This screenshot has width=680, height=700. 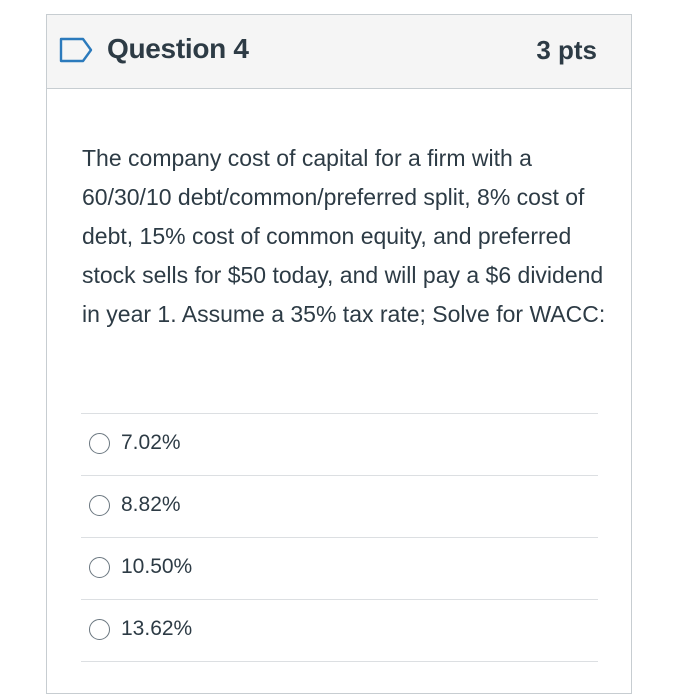 I want to click on answer-label: 13.62%, so click(x=157, y=628).